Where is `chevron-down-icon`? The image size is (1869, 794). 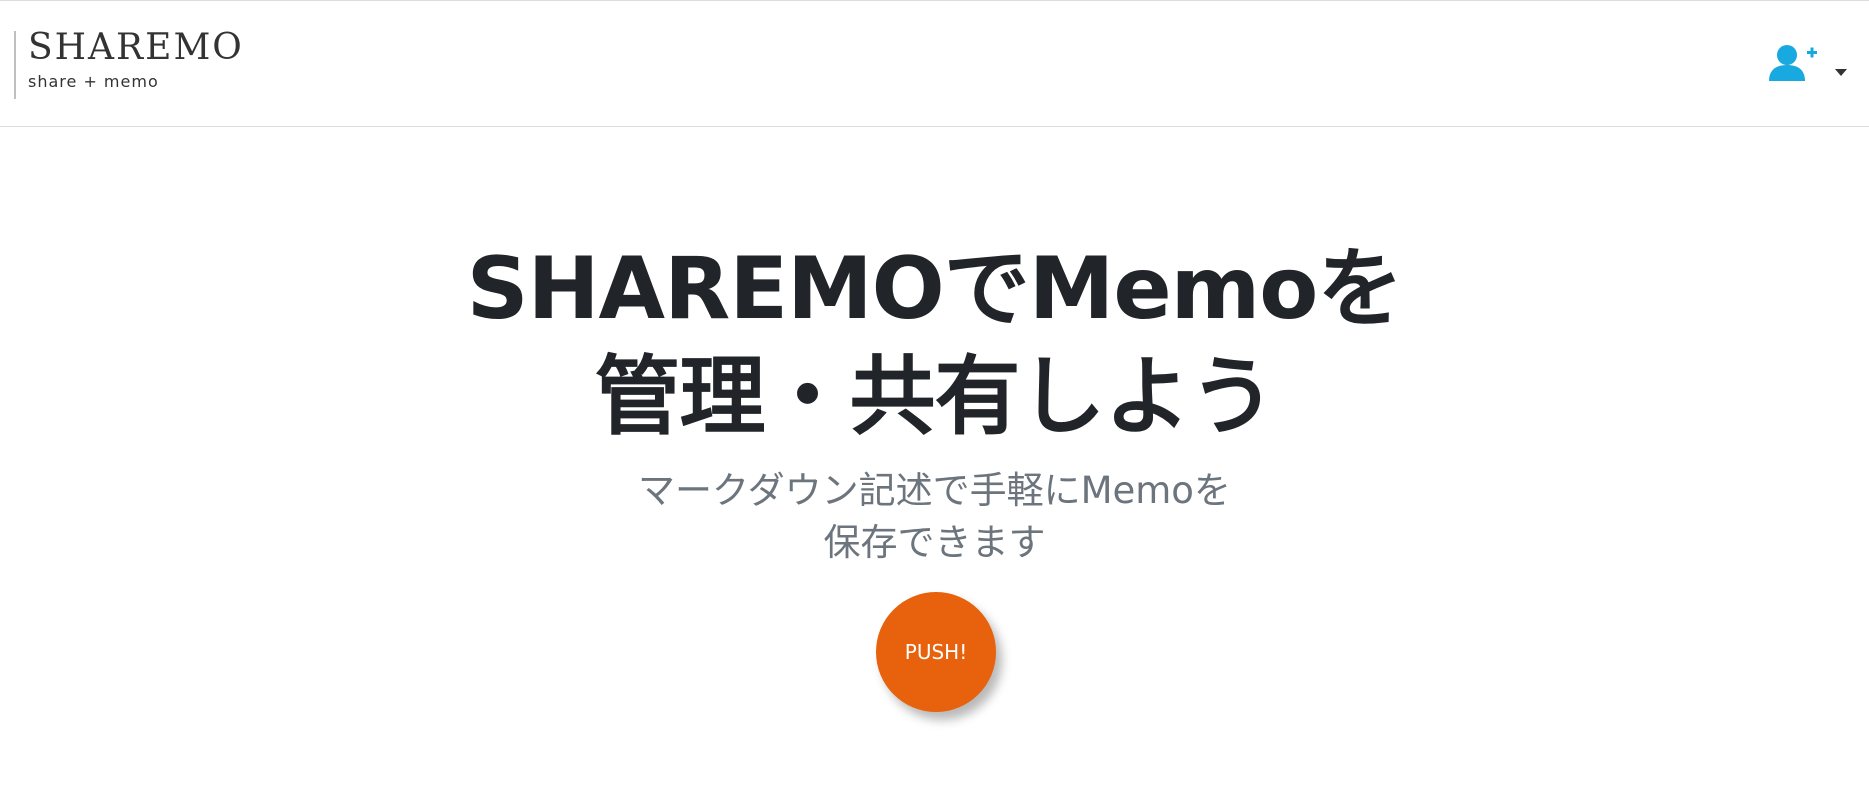 chevron-down-icon is located at coordinates (1841, 72).